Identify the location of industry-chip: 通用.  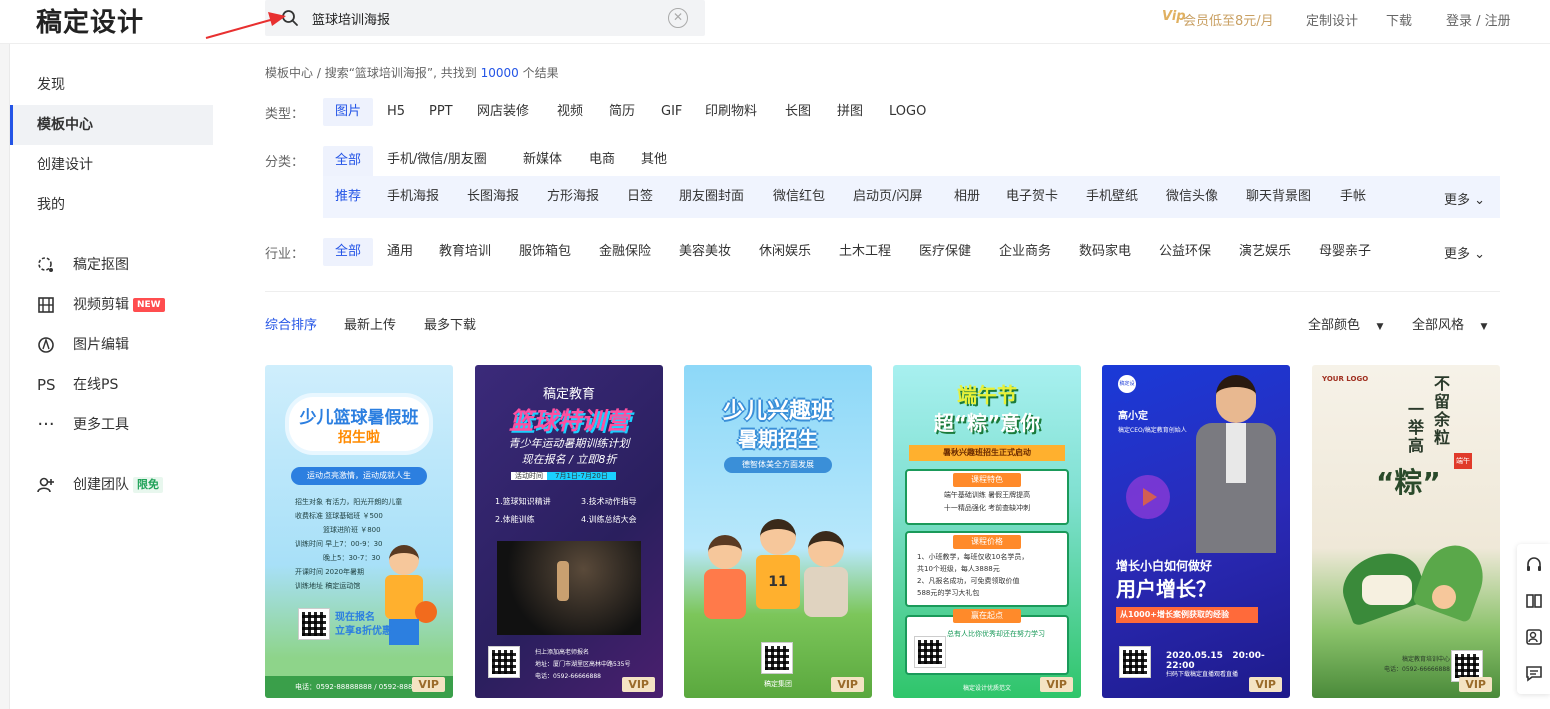
(400, 252).